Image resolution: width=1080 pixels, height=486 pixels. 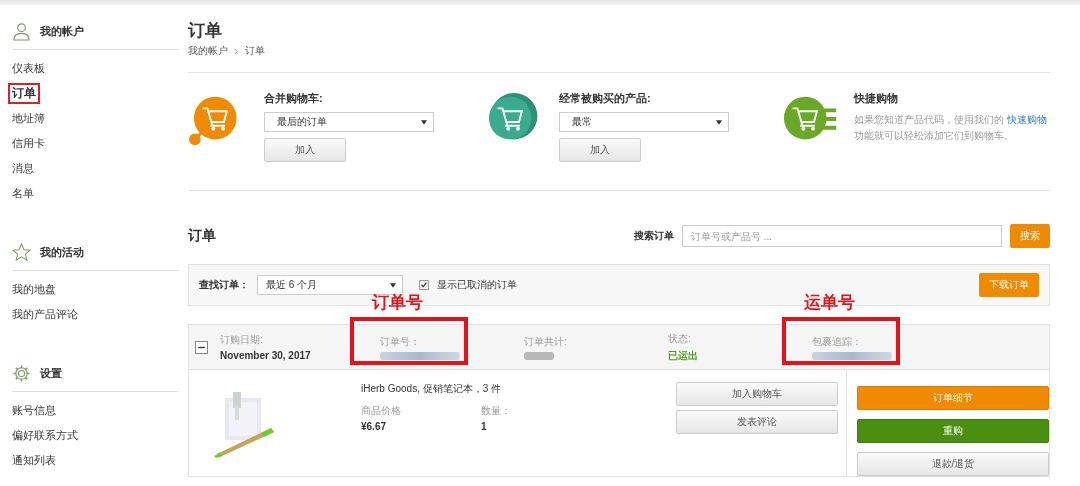 What do you see at coordinates (34, 410) in the screenshot?
I see `sidebar-item: 账号信息` at bounding box center [34, 410].